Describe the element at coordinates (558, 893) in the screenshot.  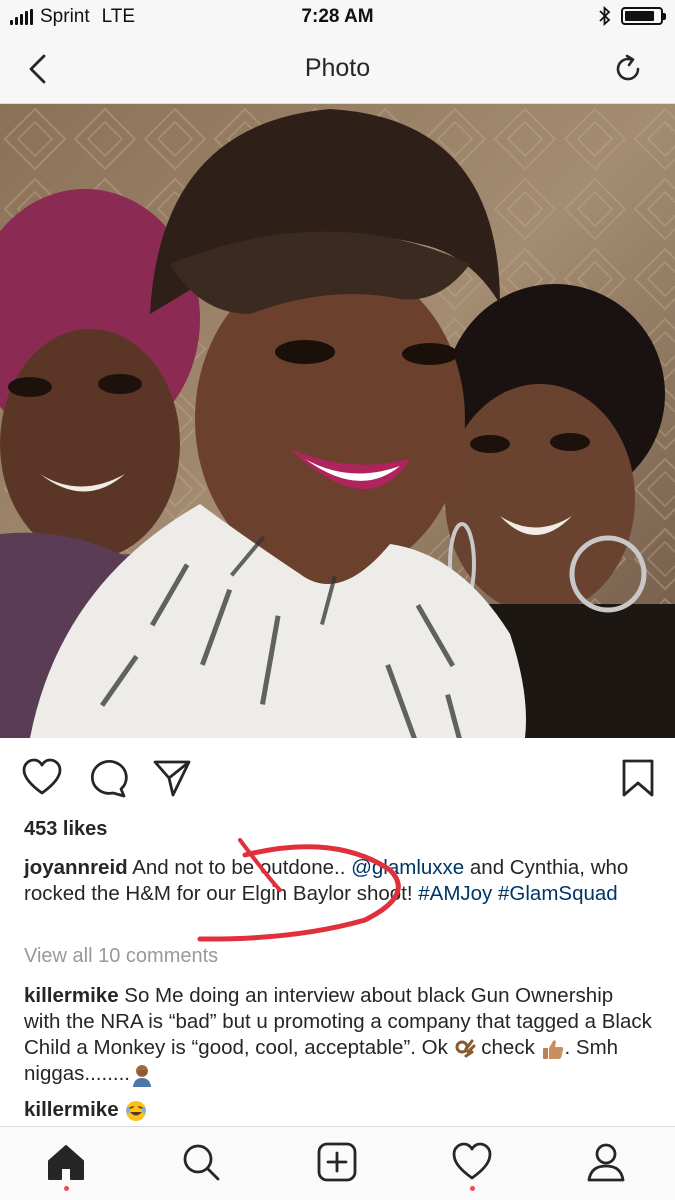
I see `caption-hashtag-glamsquad: #GlamSquad` at that location.